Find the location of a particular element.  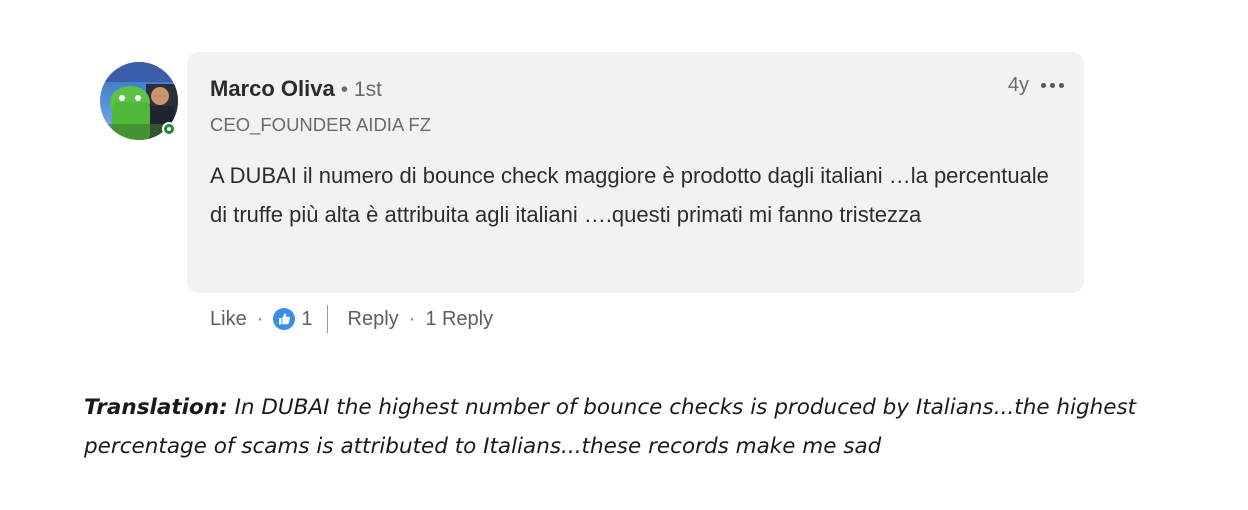

author-name: Marco Oliva is located at coordinates (272, 89).